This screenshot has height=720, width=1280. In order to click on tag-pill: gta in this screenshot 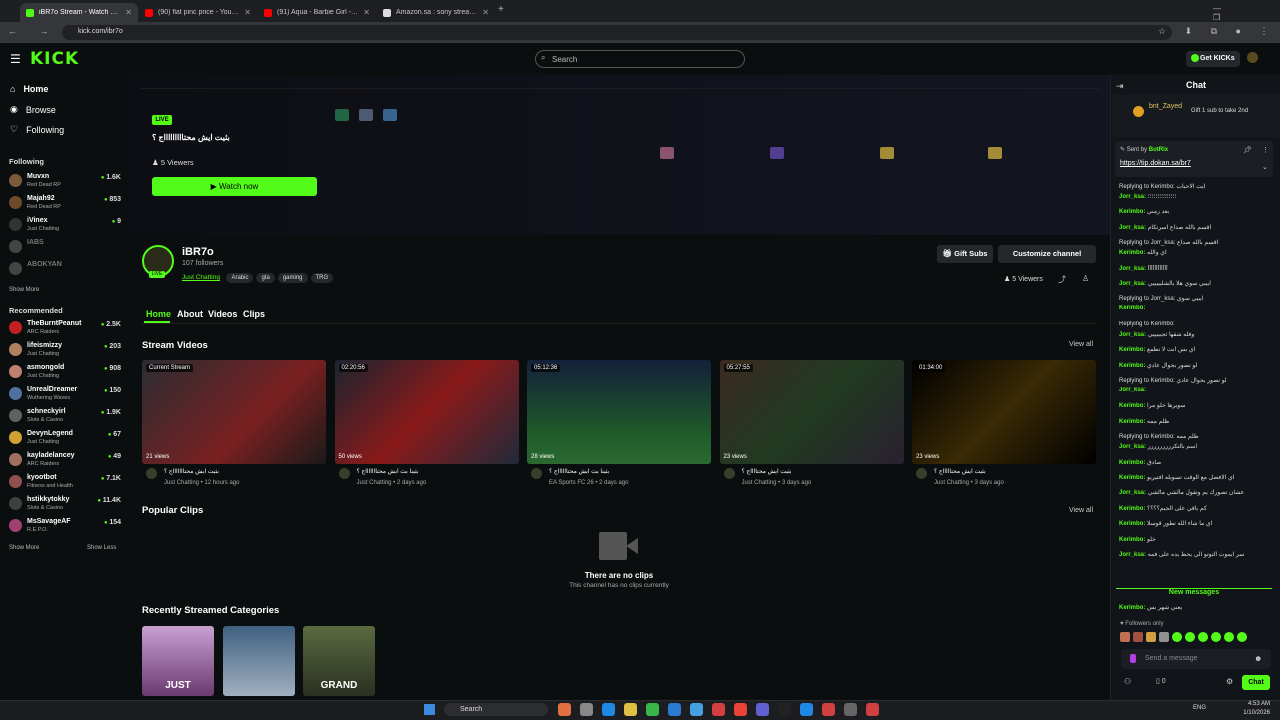, I will do `click(265, 278)`.